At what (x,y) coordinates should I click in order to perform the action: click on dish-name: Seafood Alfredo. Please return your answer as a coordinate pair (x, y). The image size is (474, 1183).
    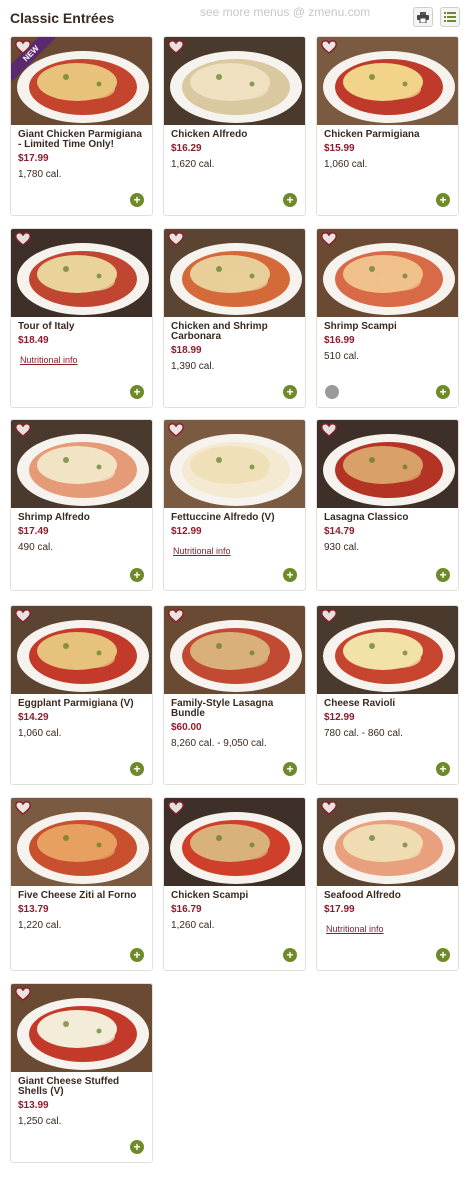
    Looking at the image, I should click on (362, 895).